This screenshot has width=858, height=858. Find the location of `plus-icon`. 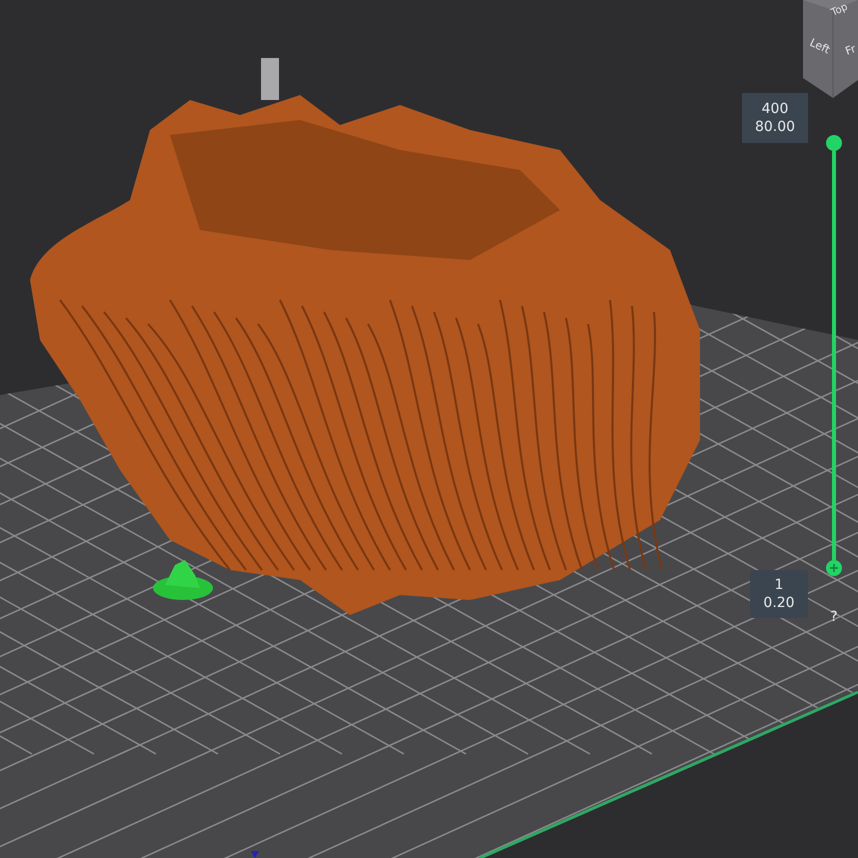

plus-icon is located at coordinates (834, 568).